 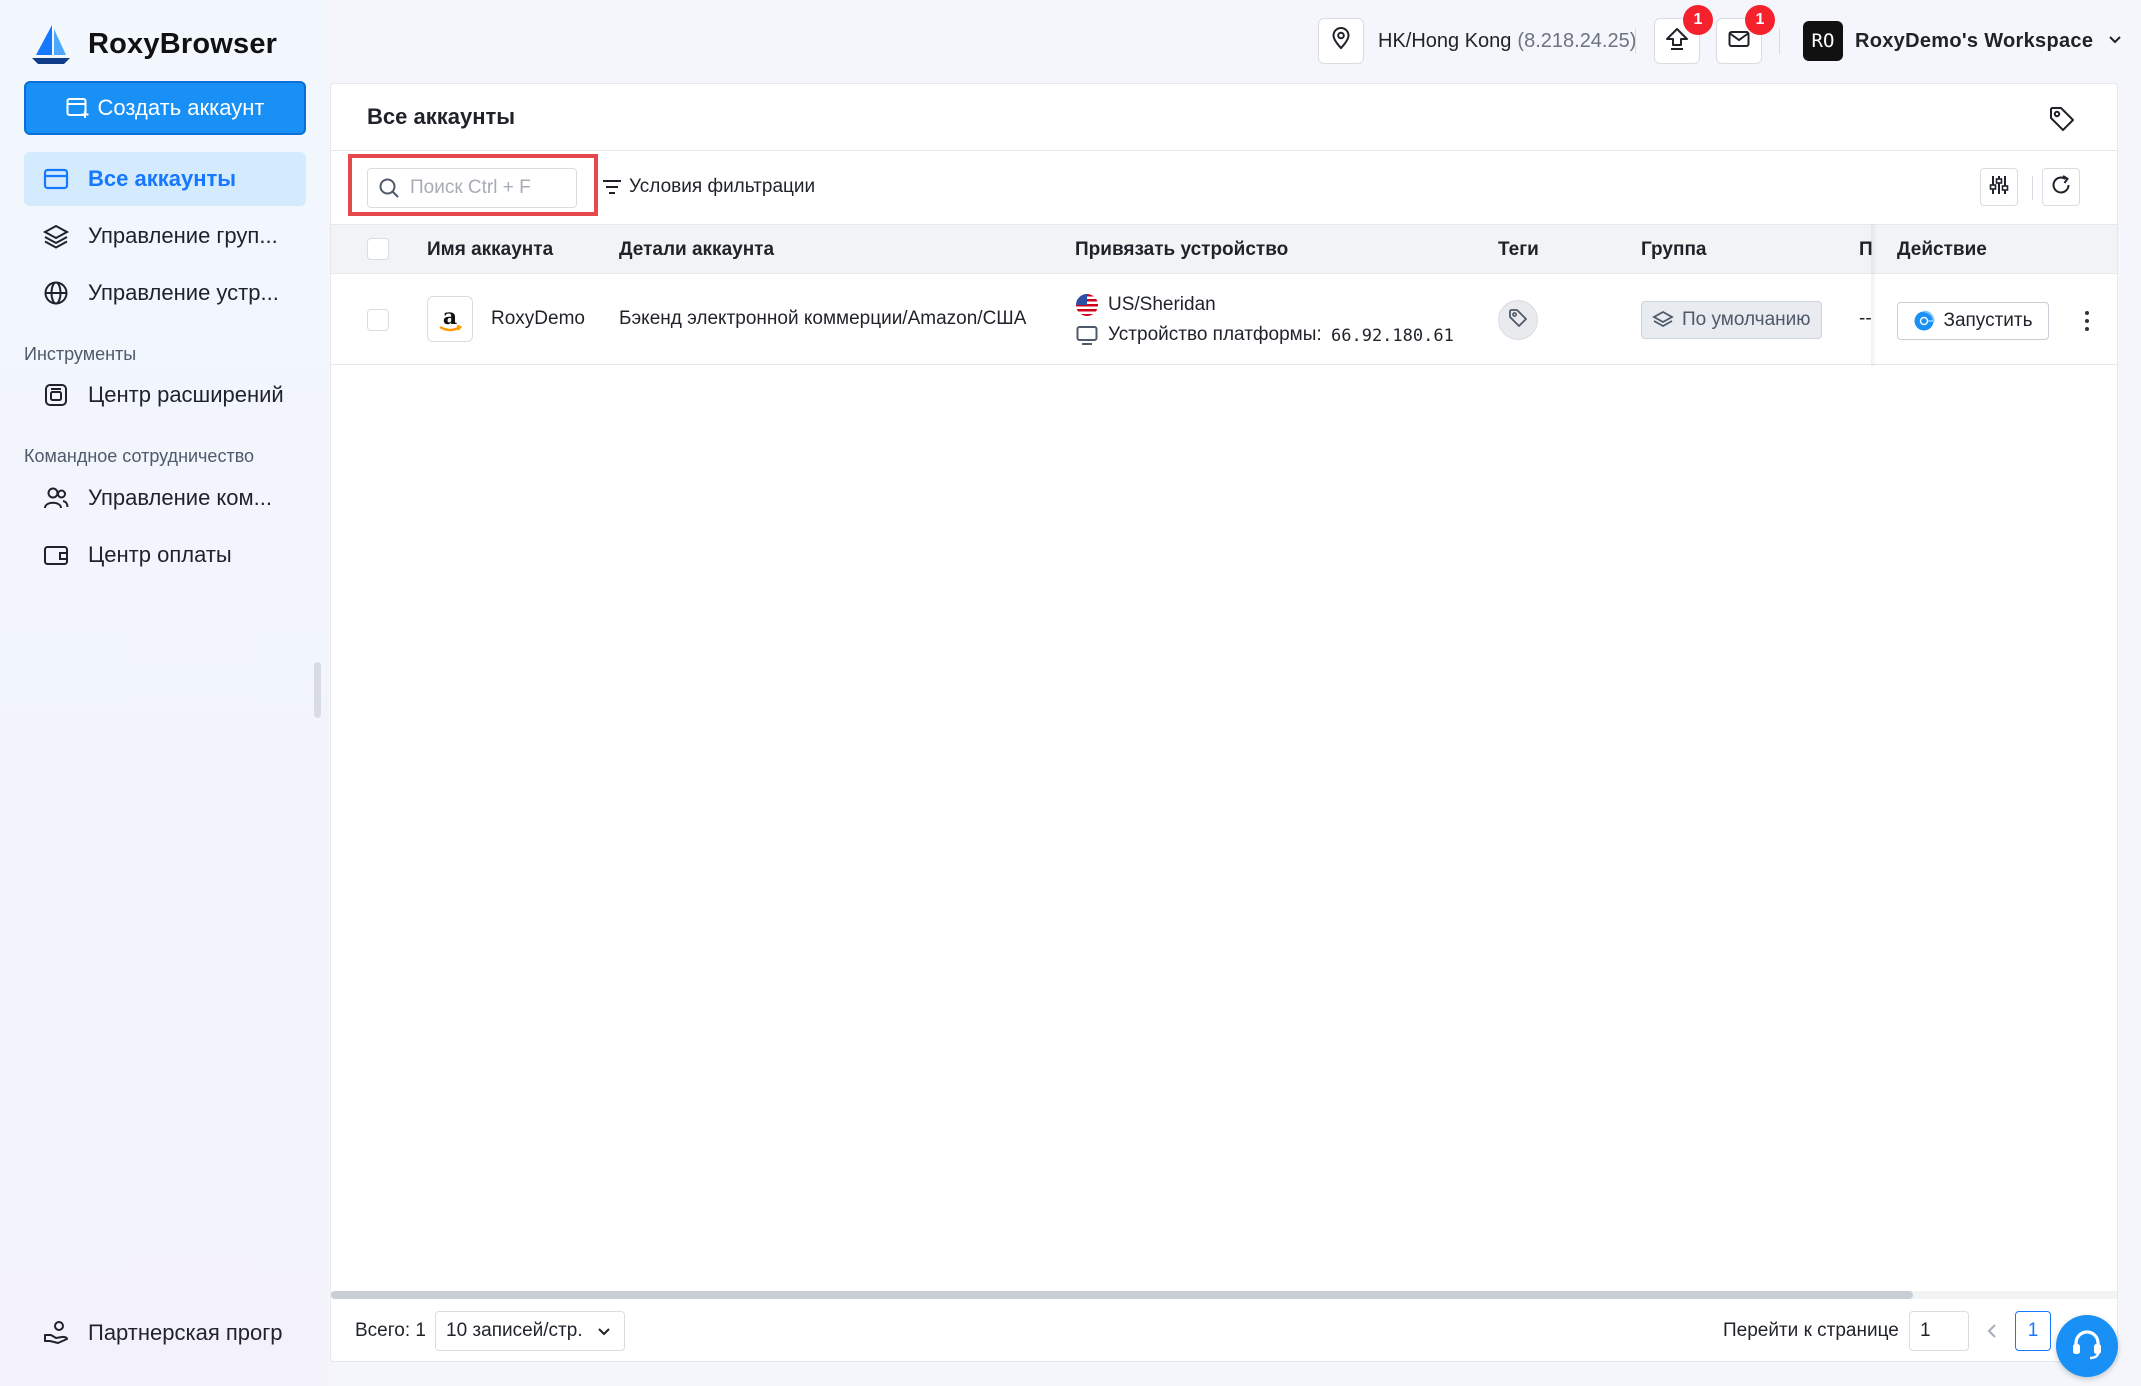 I want to click on device-location: US/Sheridan, so click(x=1162, y=304).